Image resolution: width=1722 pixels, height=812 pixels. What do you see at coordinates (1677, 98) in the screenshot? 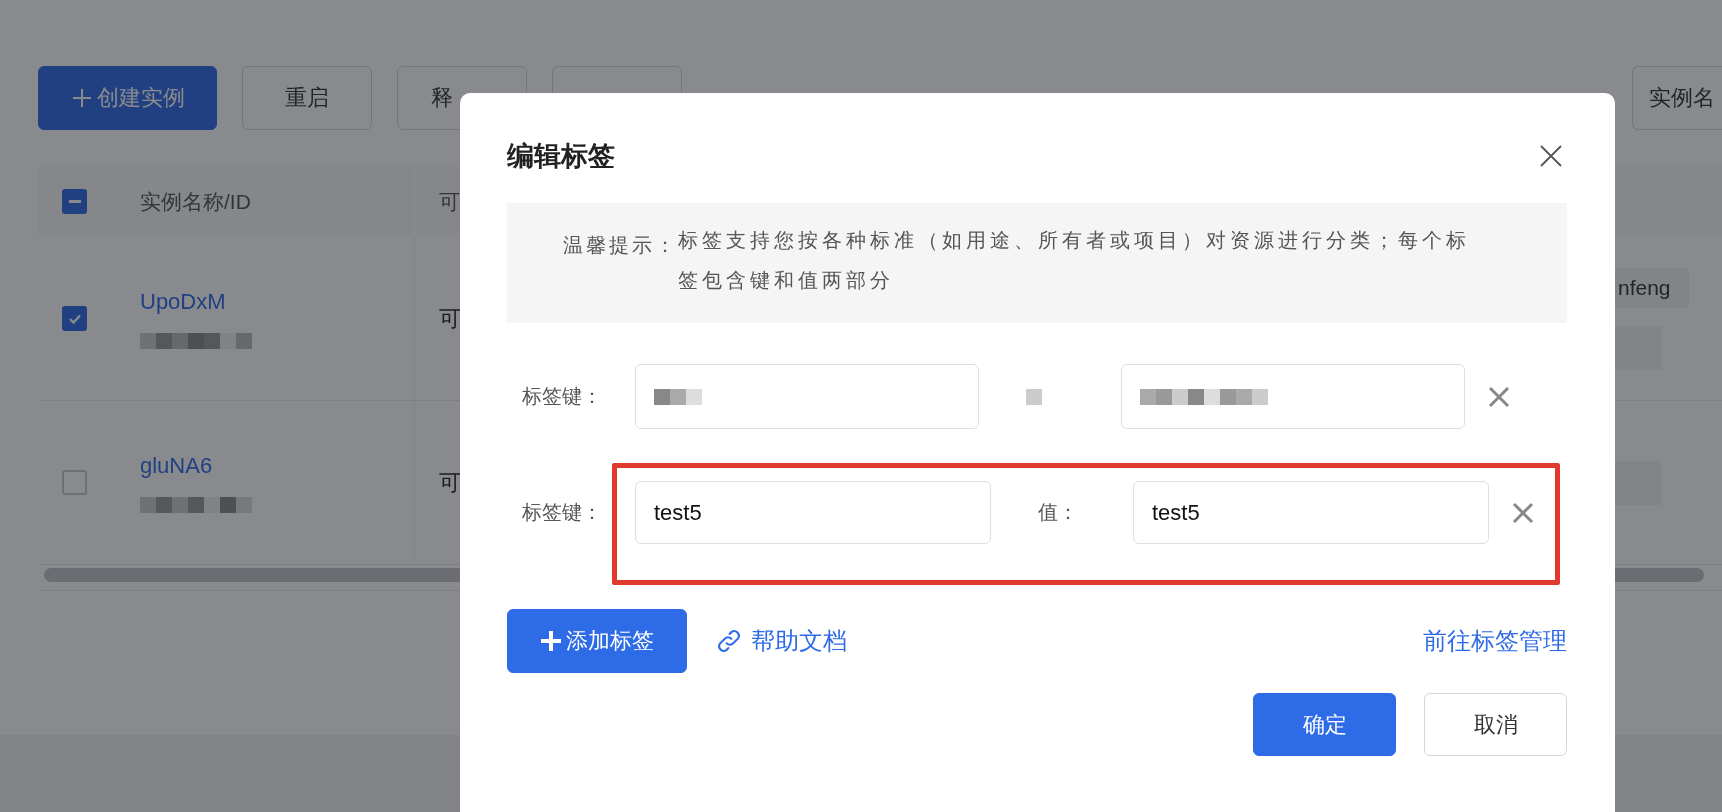
I see `filter-button: 实例名` at bounding box center [1677, 98].